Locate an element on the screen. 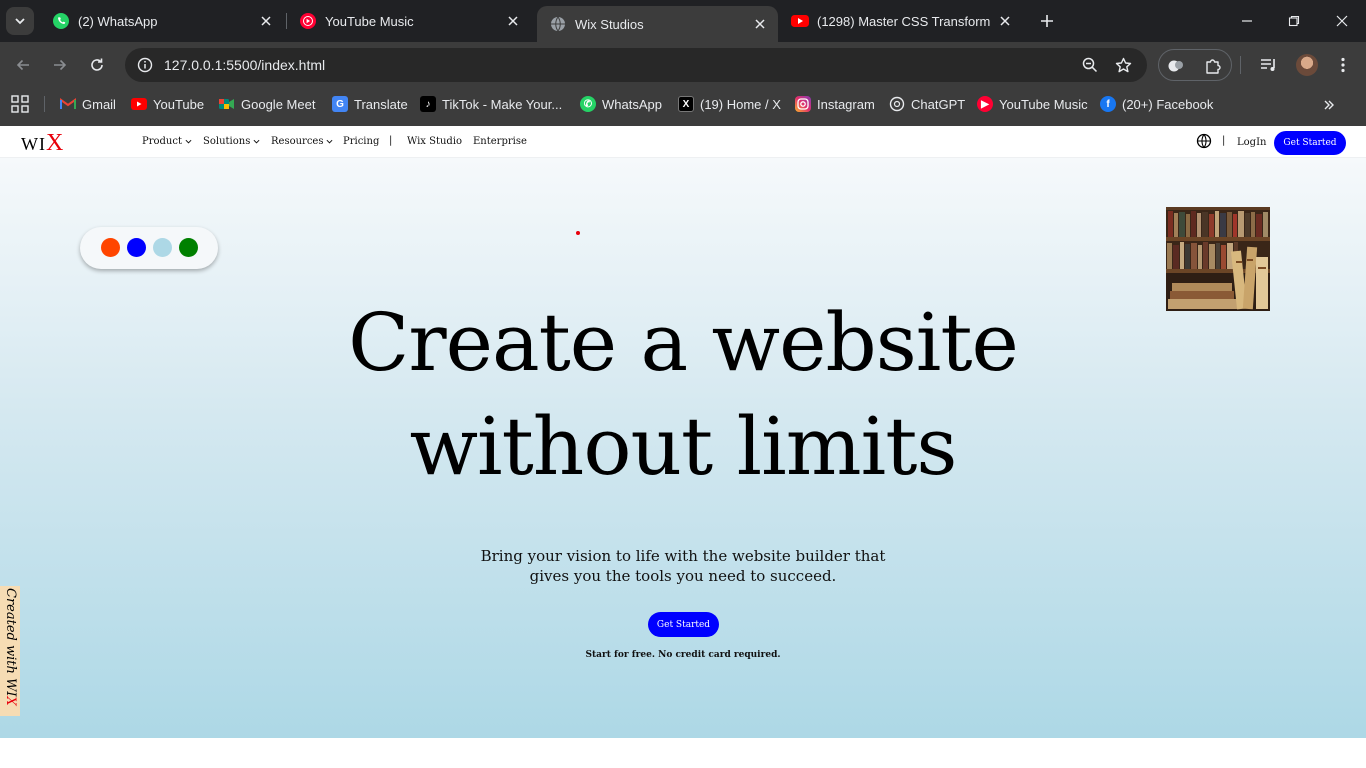  login-link: LogIn is located at coordinates (1251, 142).